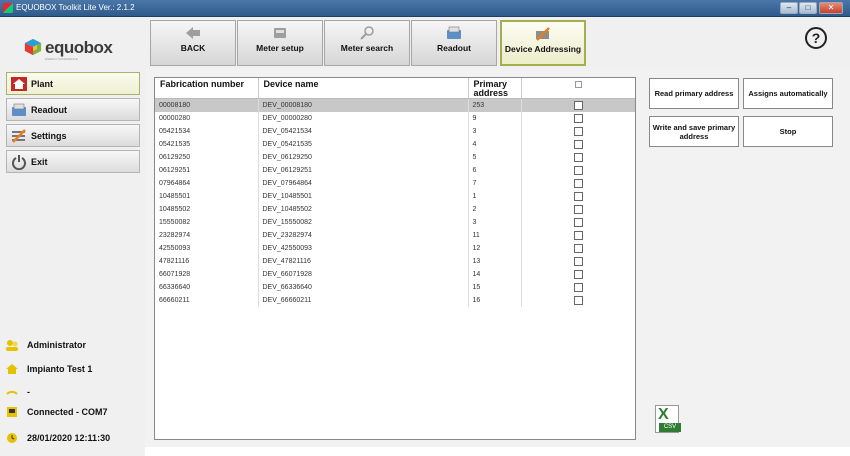  I want to click on sidebar-item-settings: Settings, so click(73, 135).